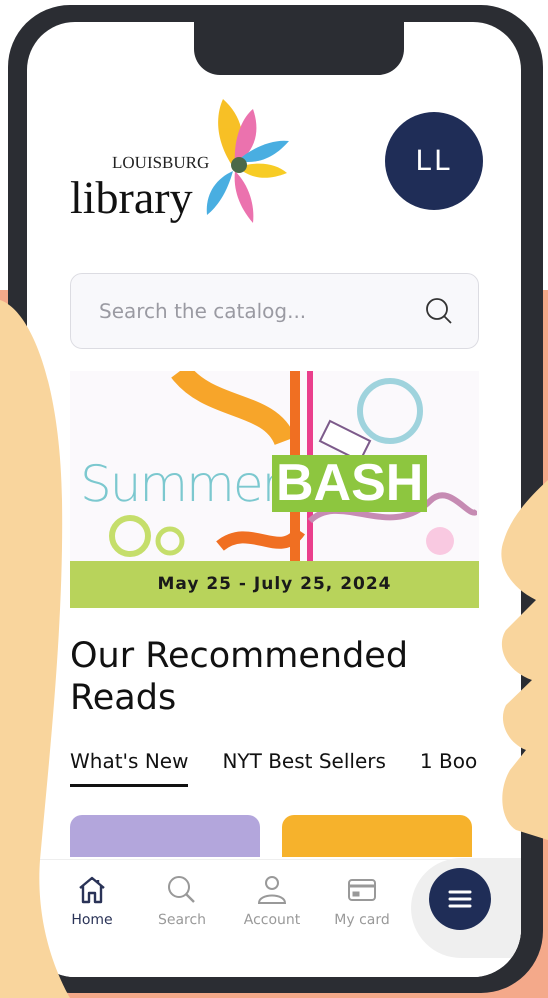 The width and height of the screenshot is (548, 998). I want to click on logo-wordmark: library, so click(132, 198).